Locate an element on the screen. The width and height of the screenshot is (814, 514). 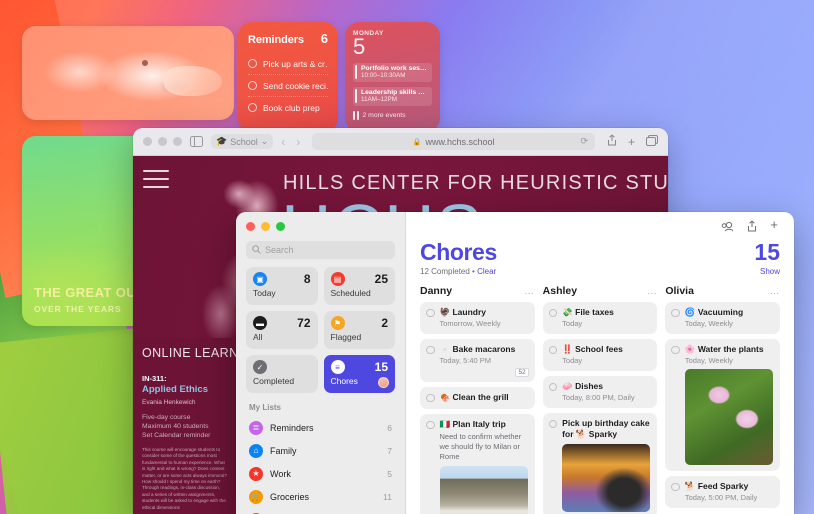
new-tab-button: + is located at coordinates (631, 142).